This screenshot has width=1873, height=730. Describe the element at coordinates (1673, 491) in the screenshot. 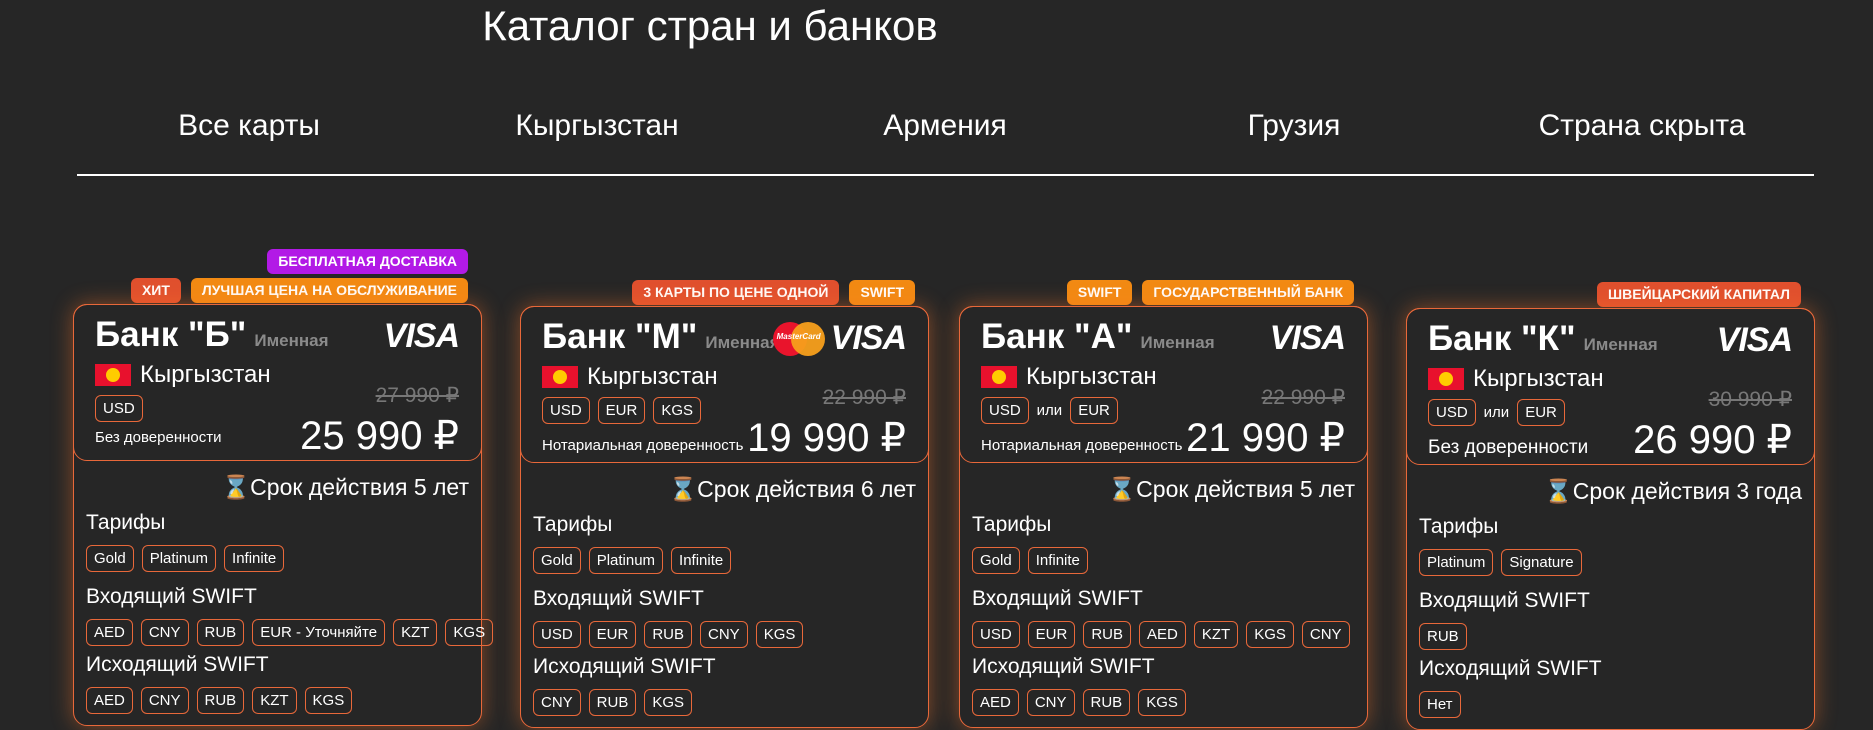

I see `validity-period: ⌛Срок действия 3 года` at that location.